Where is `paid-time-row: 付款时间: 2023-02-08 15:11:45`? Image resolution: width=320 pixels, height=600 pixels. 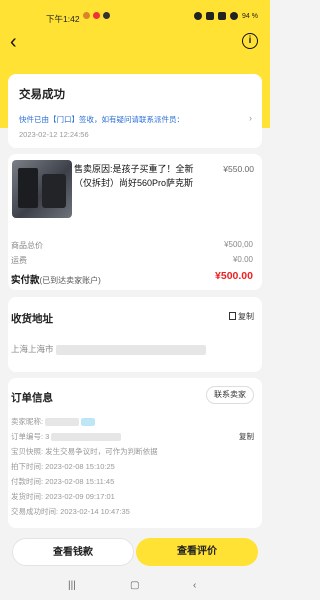
paid-time-row: 付款时间: 2023-02-08 15:11:45 is located at coordinates (63, 481).